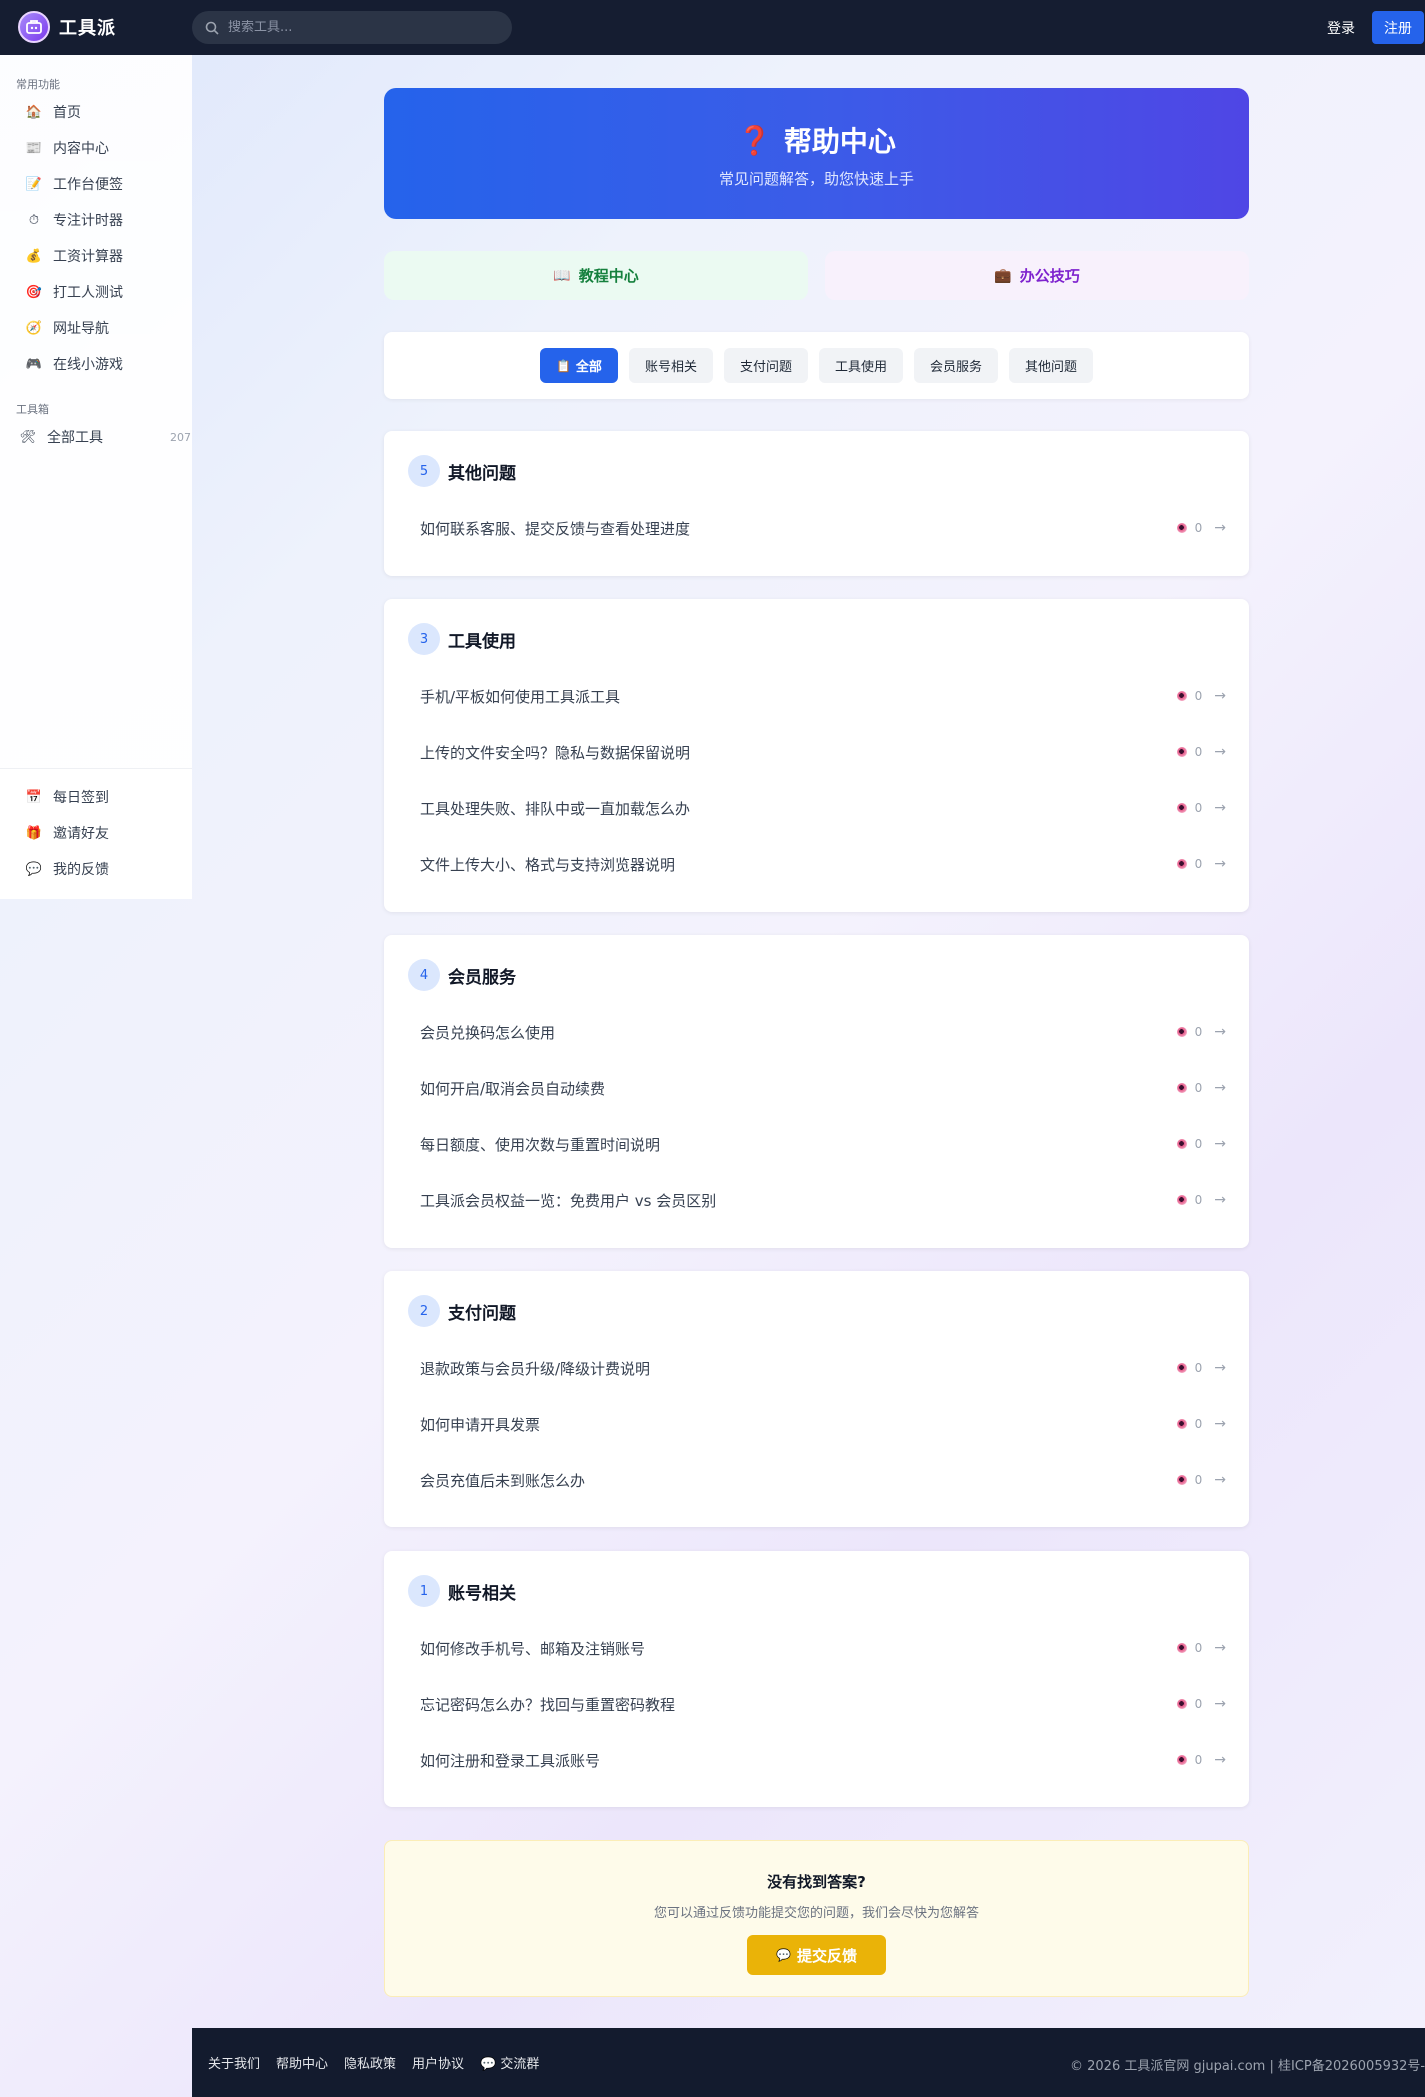  Describe the element at coordinates (510, 1760) in the screenshot. I see `question-text: 如何注册和登录工具派账号` at that location.